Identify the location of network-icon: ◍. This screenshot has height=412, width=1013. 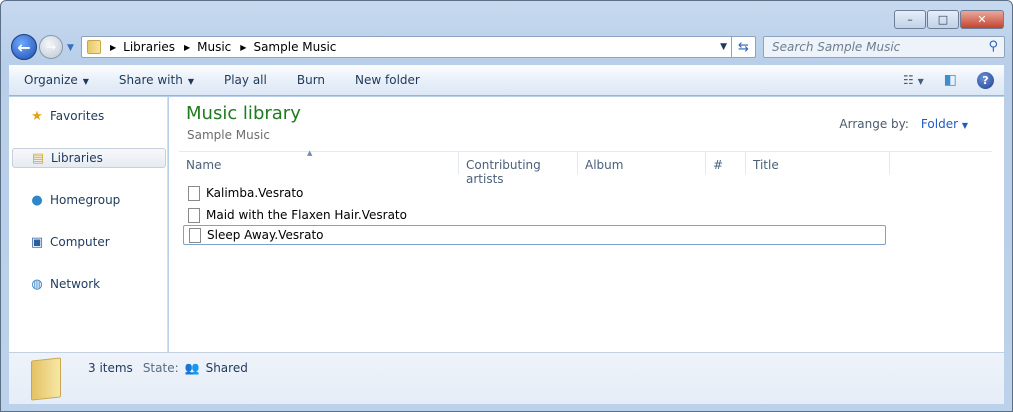
(37, 284).